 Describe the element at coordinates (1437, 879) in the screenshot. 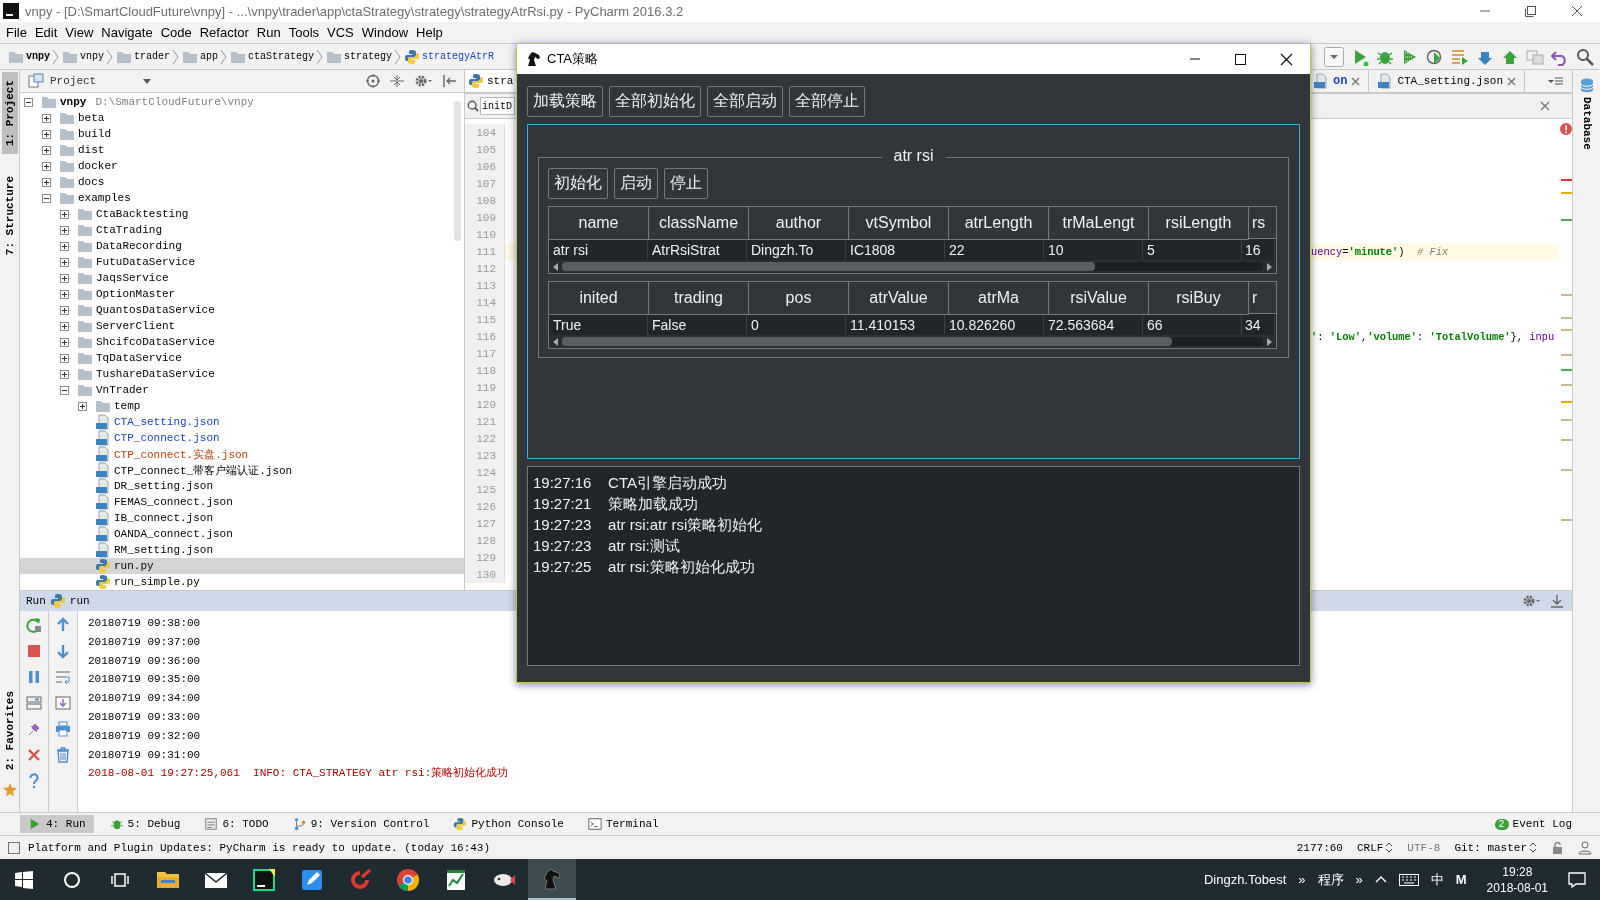

I see `input-method-indicator: 中` at that location.